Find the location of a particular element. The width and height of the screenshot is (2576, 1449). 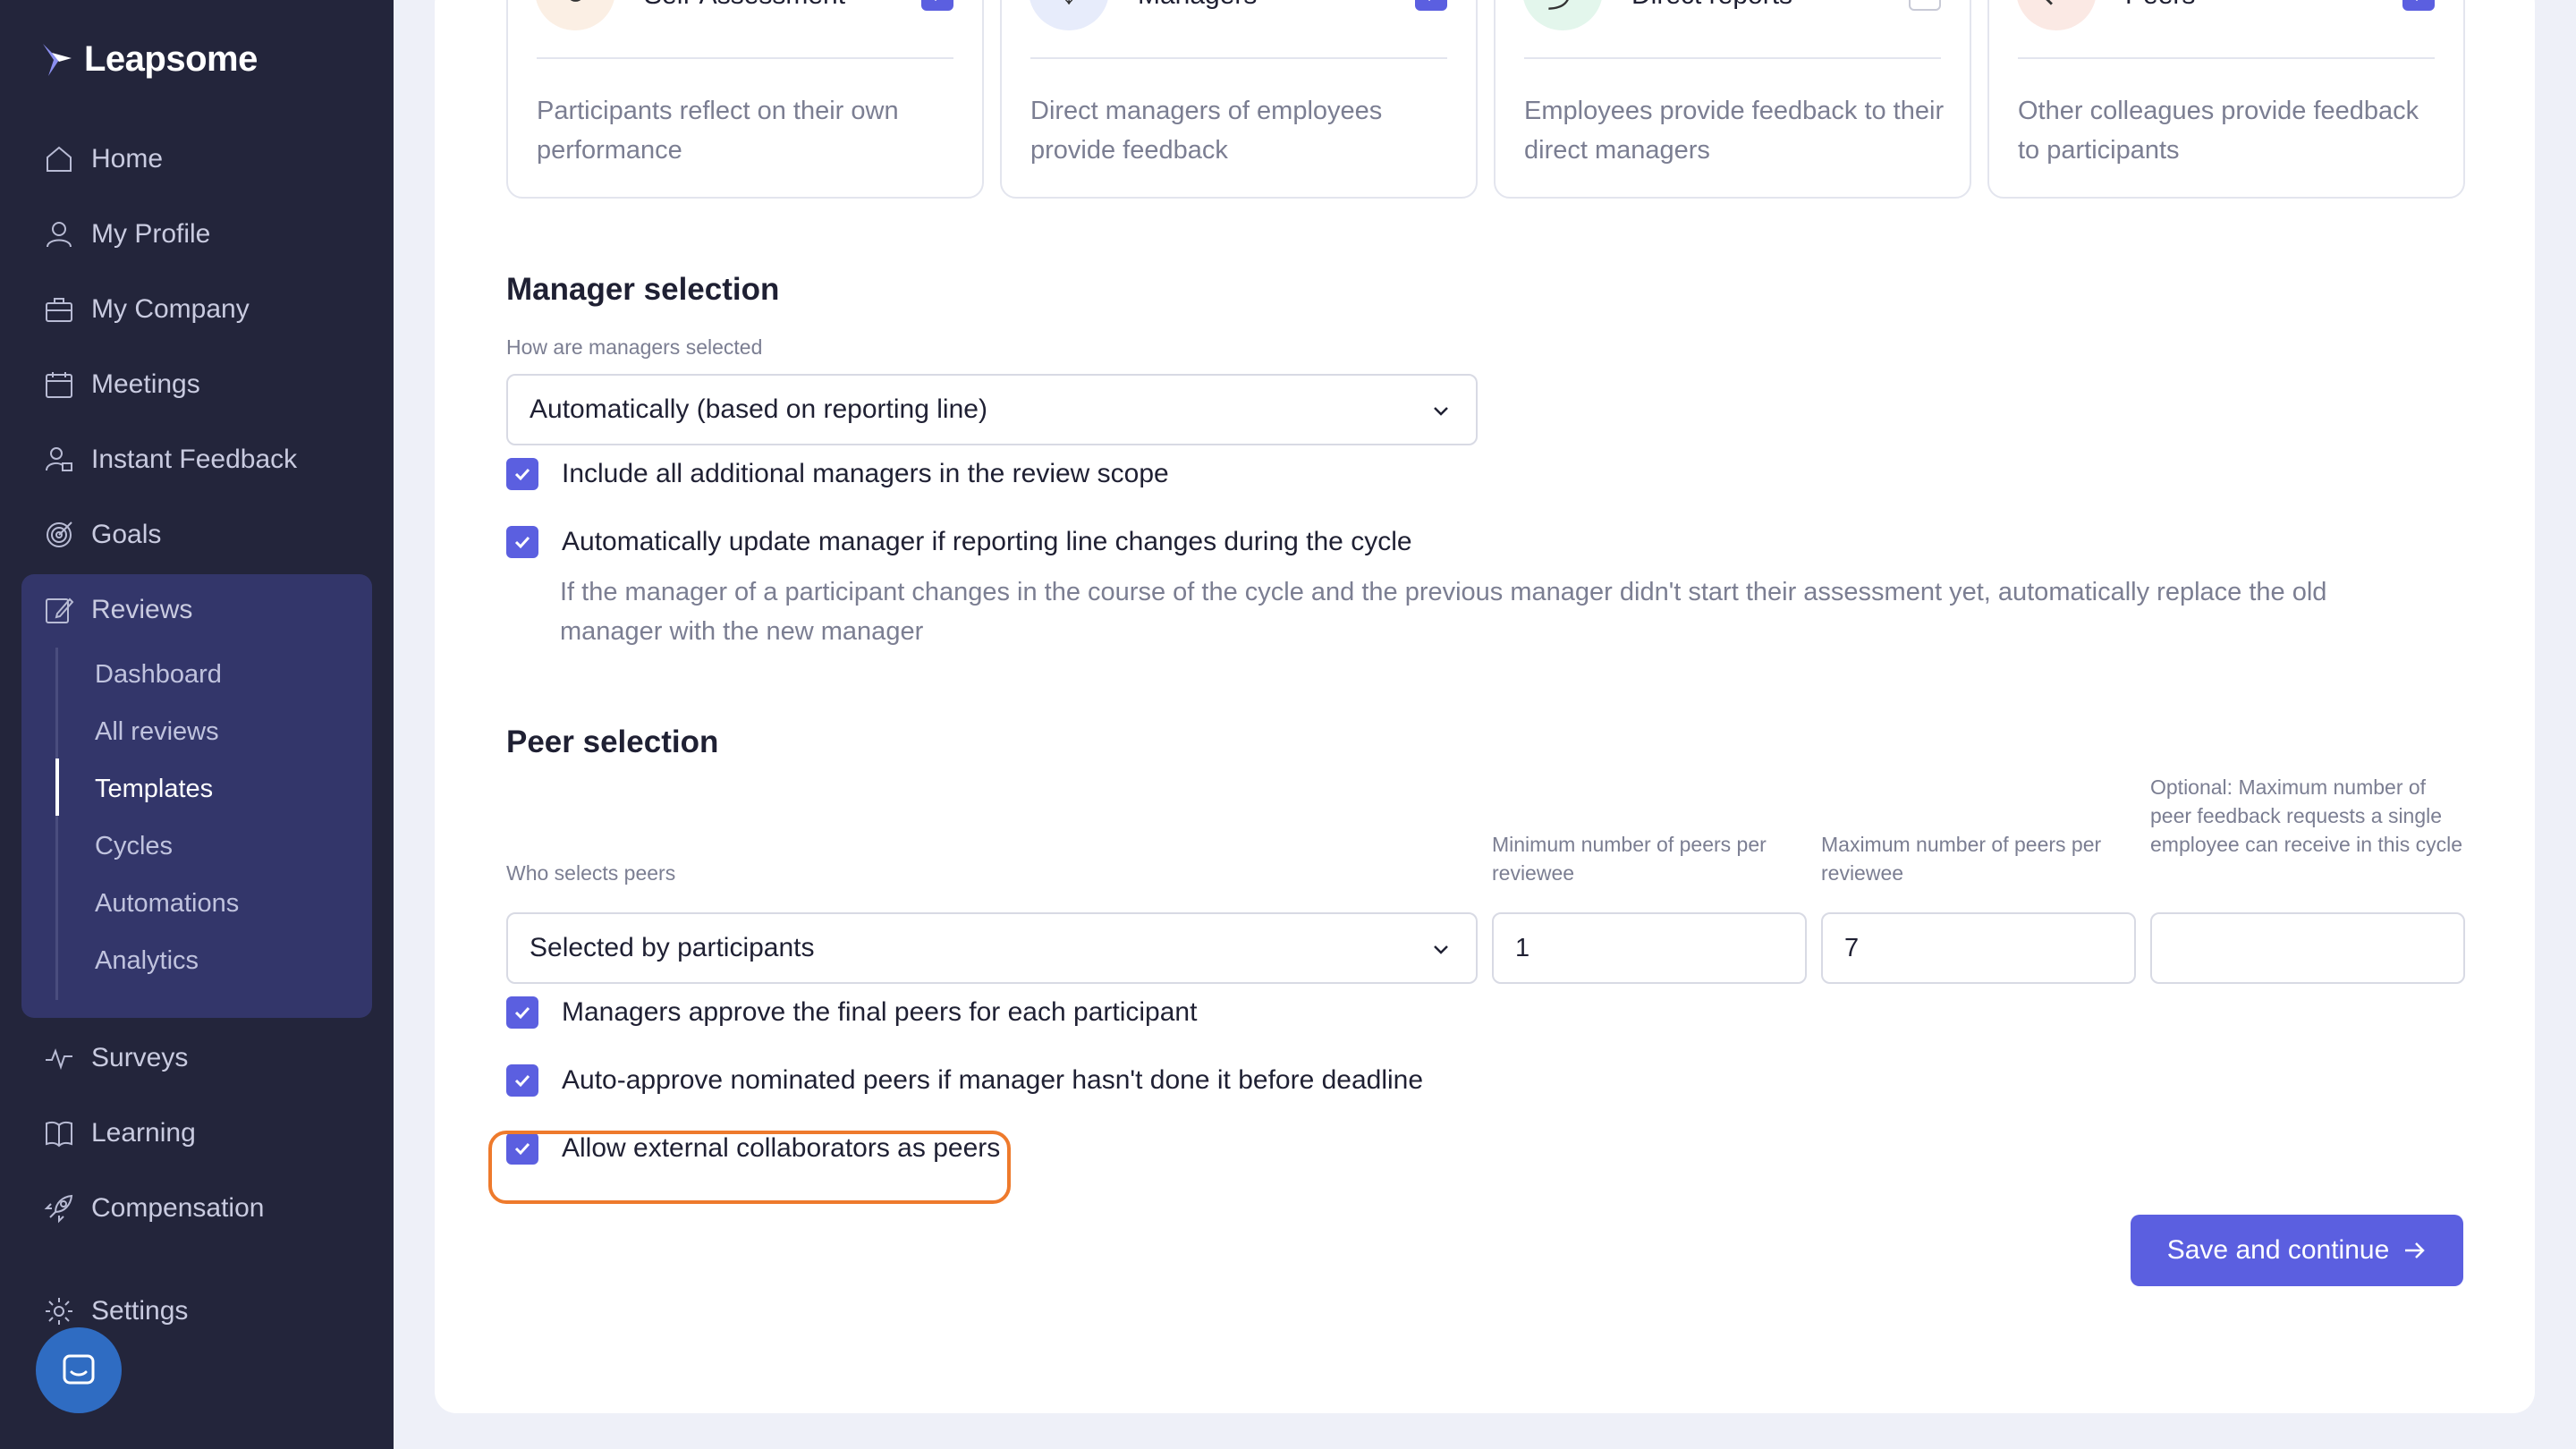

min-peers-input is located at coordinates (1649, 948).